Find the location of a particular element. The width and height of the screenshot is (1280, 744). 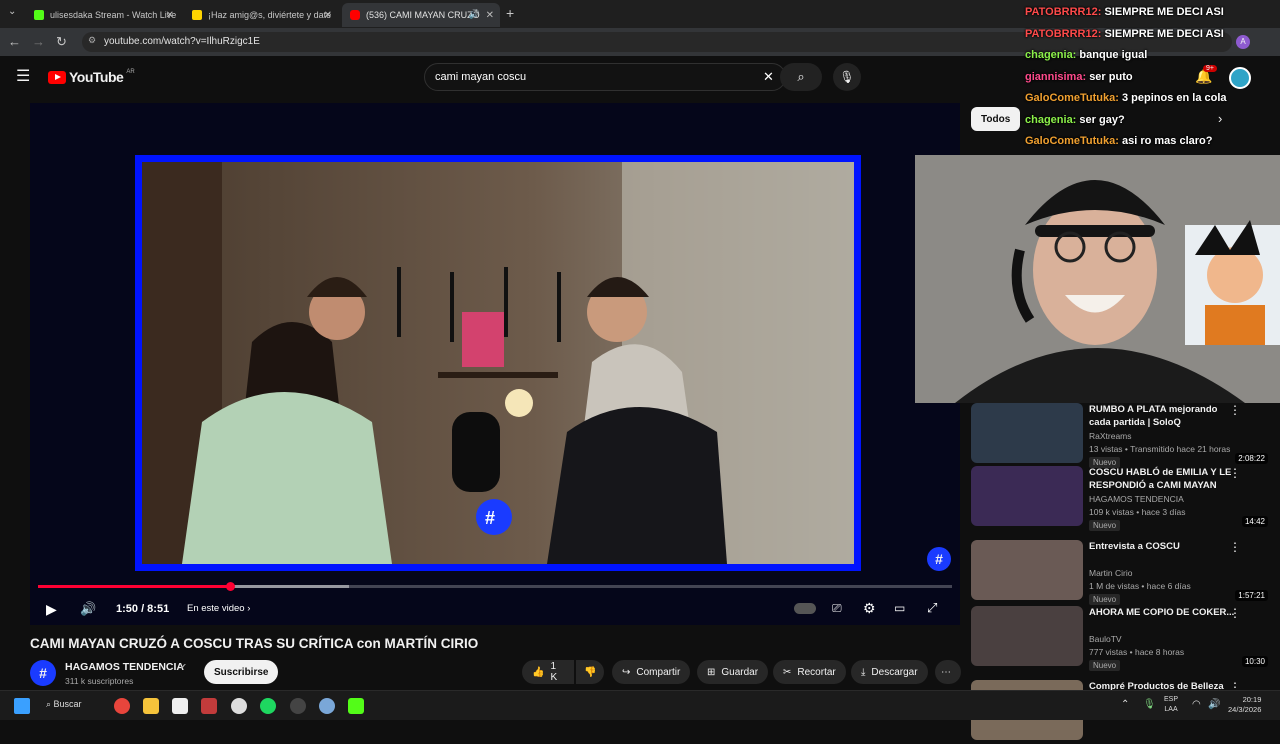

tab-kick: ulisesdaka Stream - Watch Live ✕ is located at coordinates (103, 15).